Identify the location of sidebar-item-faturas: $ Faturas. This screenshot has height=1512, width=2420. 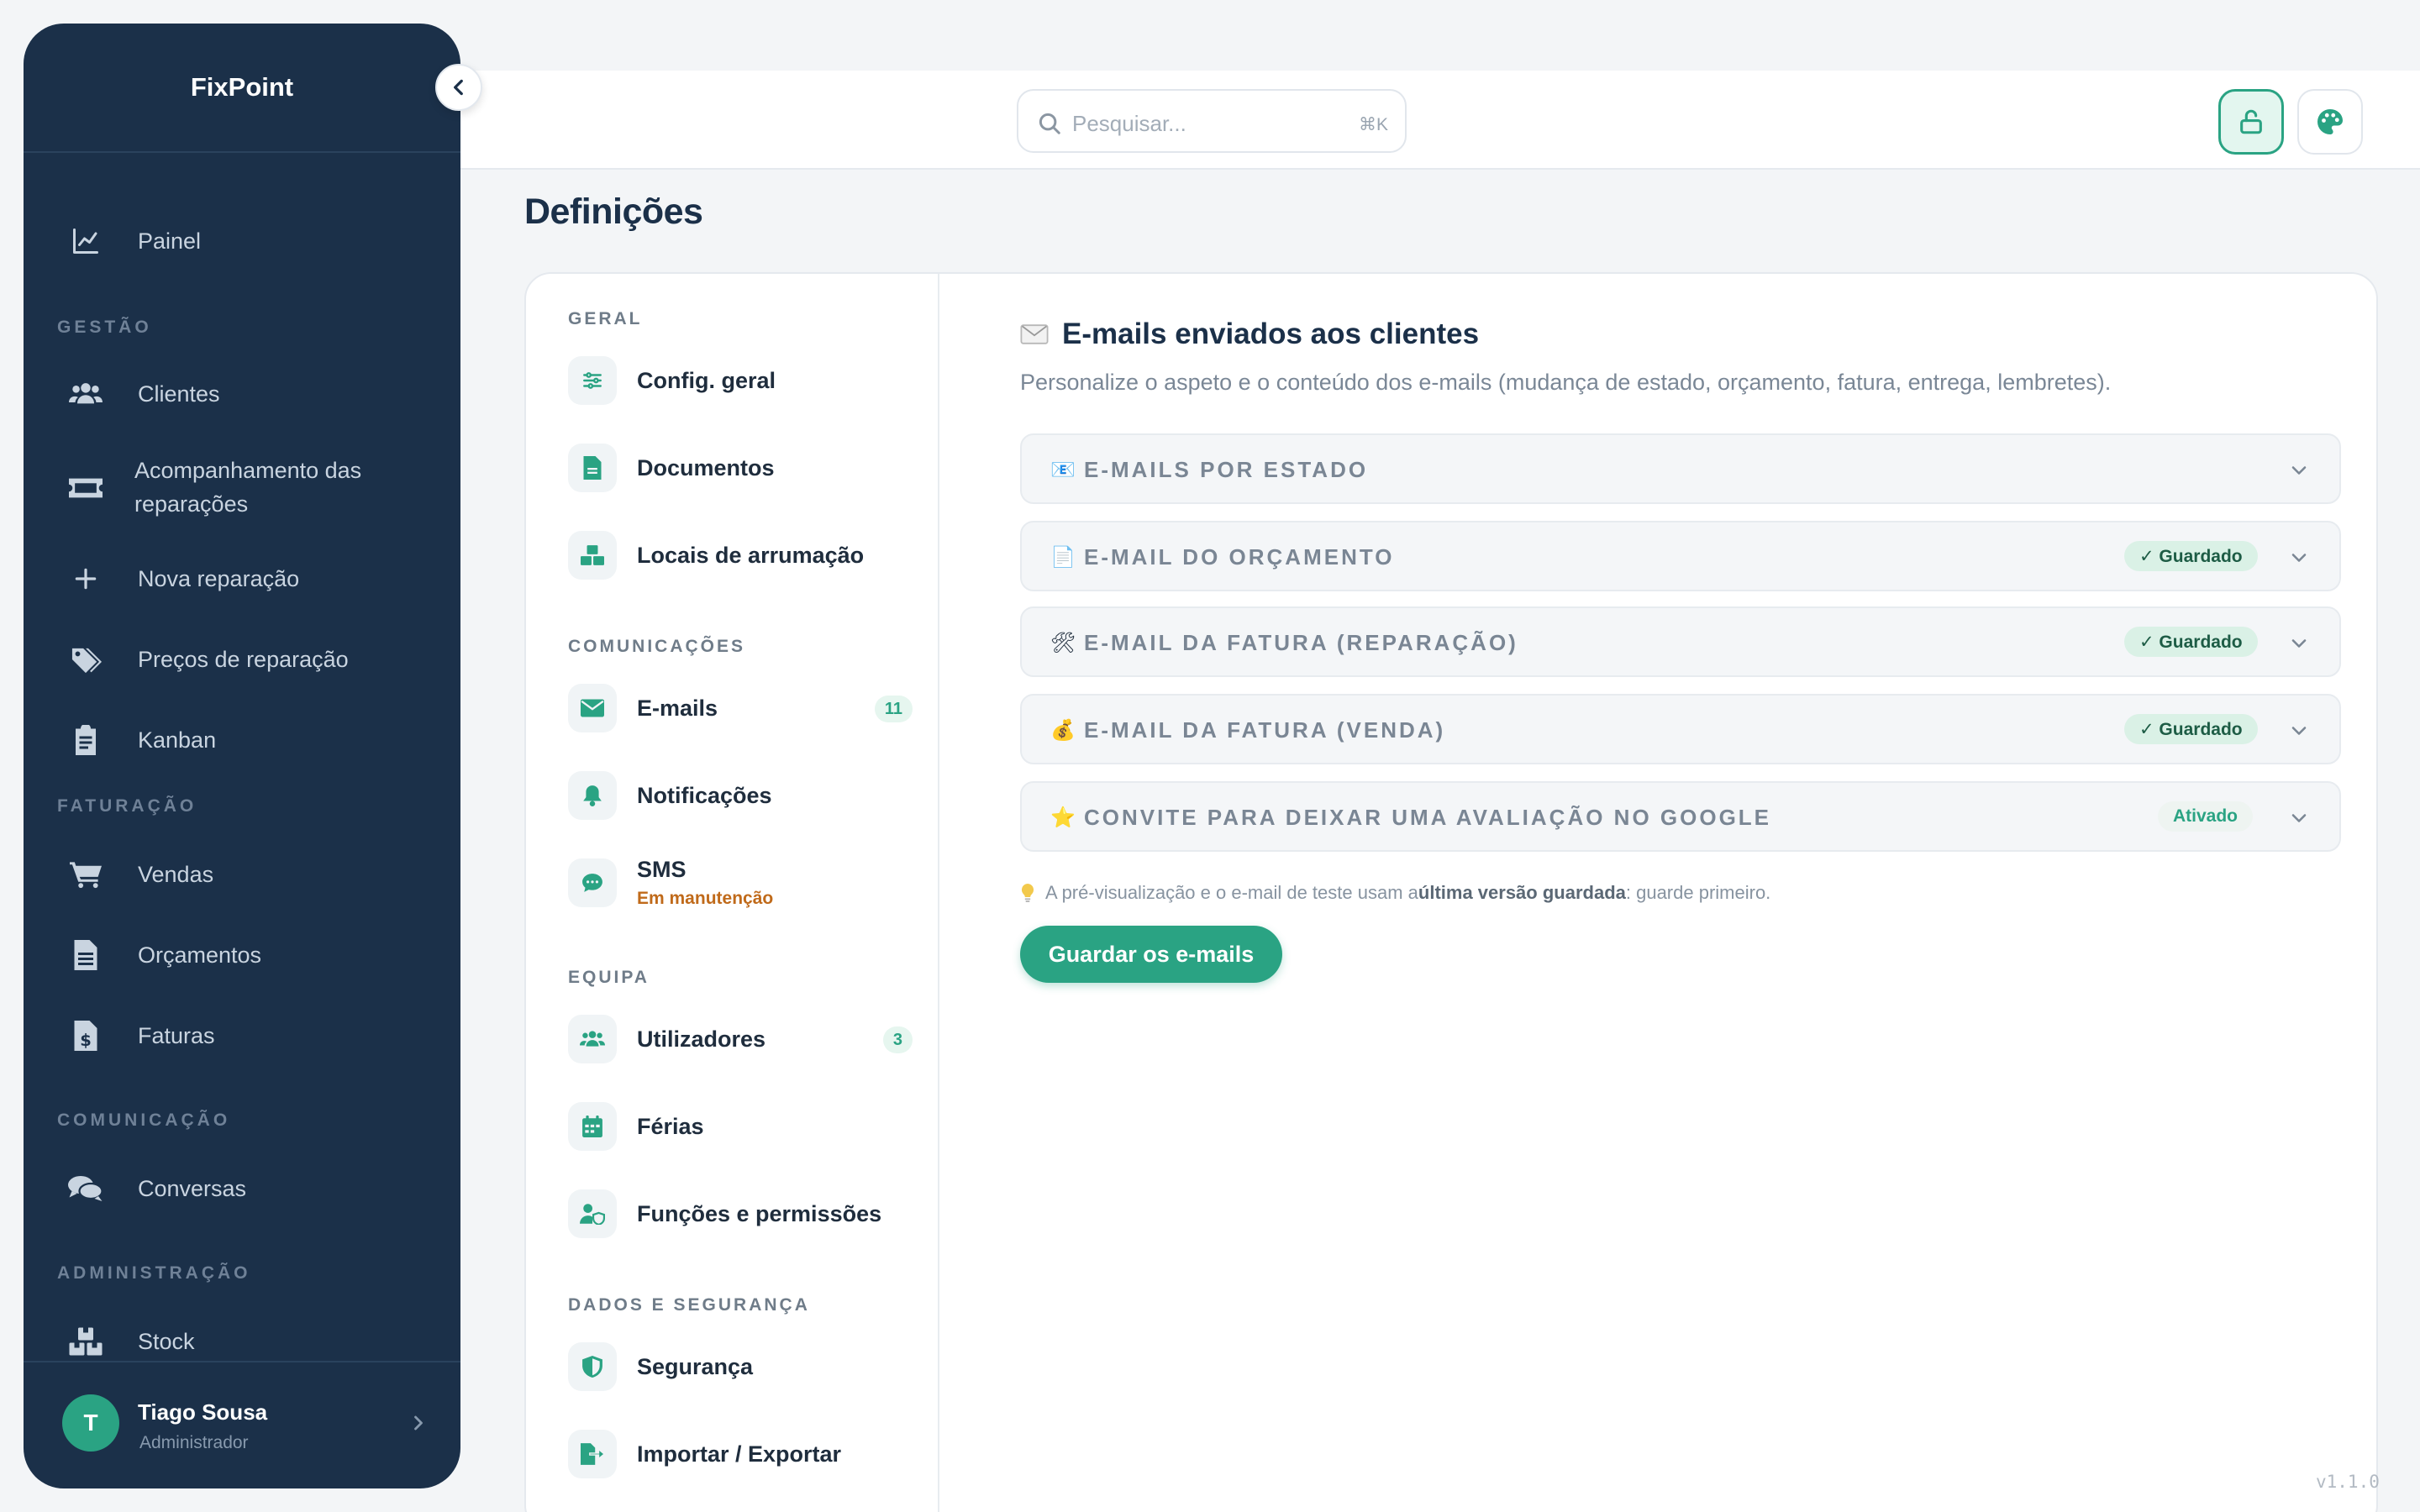
(242, 1036).